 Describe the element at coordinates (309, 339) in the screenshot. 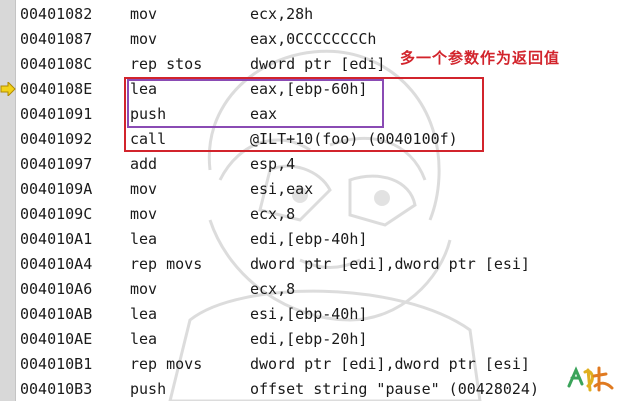

I see `instruction-operands: edi,[ebp-20h]` at that location.